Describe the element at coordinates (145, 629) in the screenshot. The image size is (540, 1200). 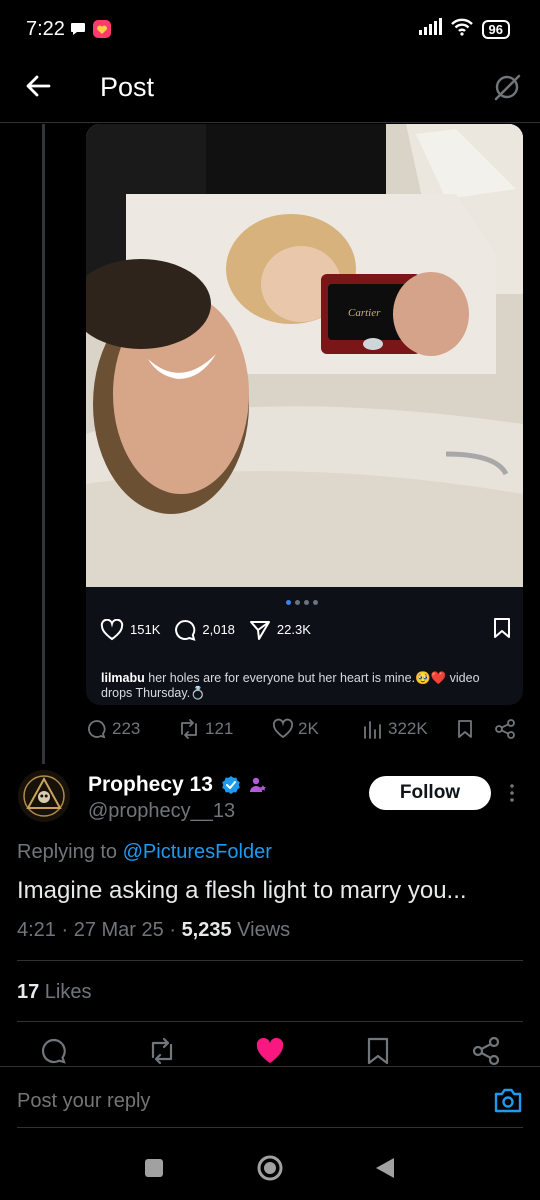
I see `embed-likes-count: 151K` at that location.